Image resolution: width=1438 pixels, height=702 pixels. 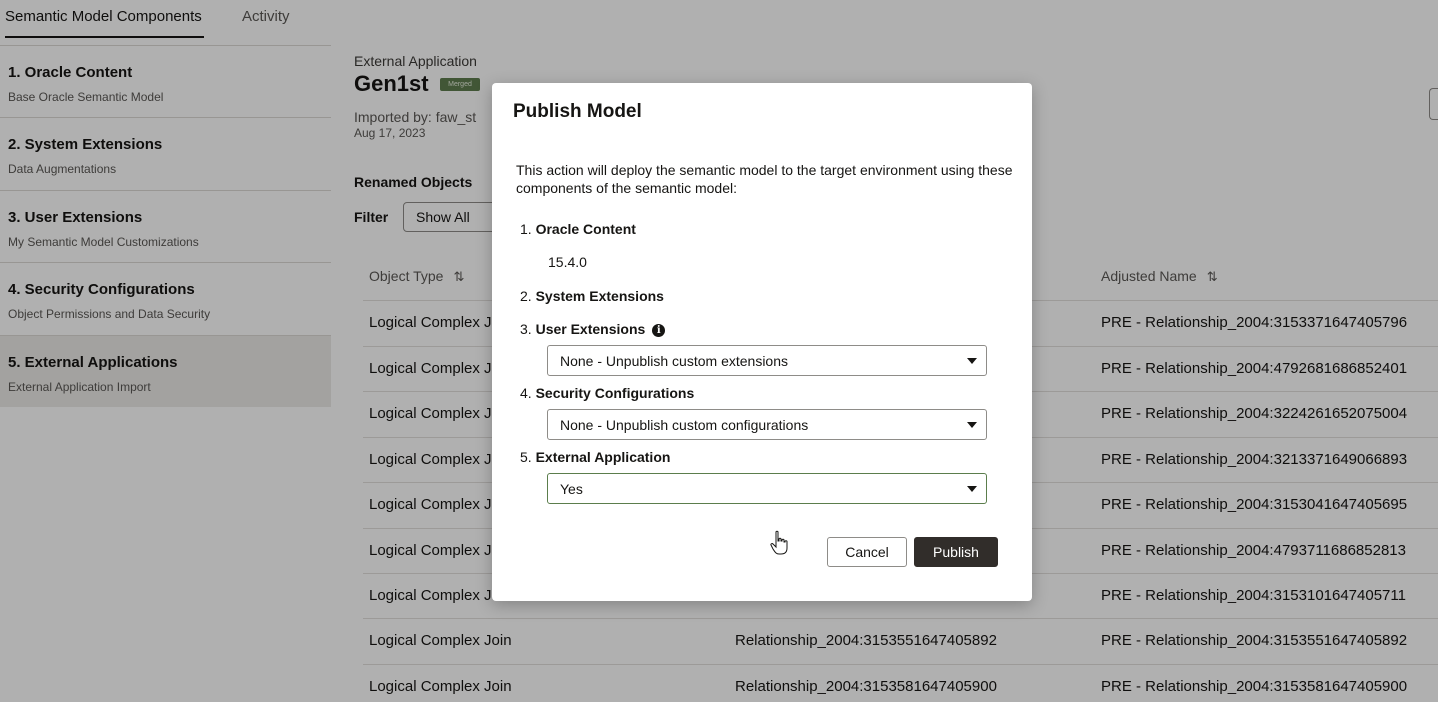 What do you see at coordinates (767, 424) in the screenshot?
I see `security-configurations-select: None - Unpublish custom configurations` at bounding box center [767, 424].